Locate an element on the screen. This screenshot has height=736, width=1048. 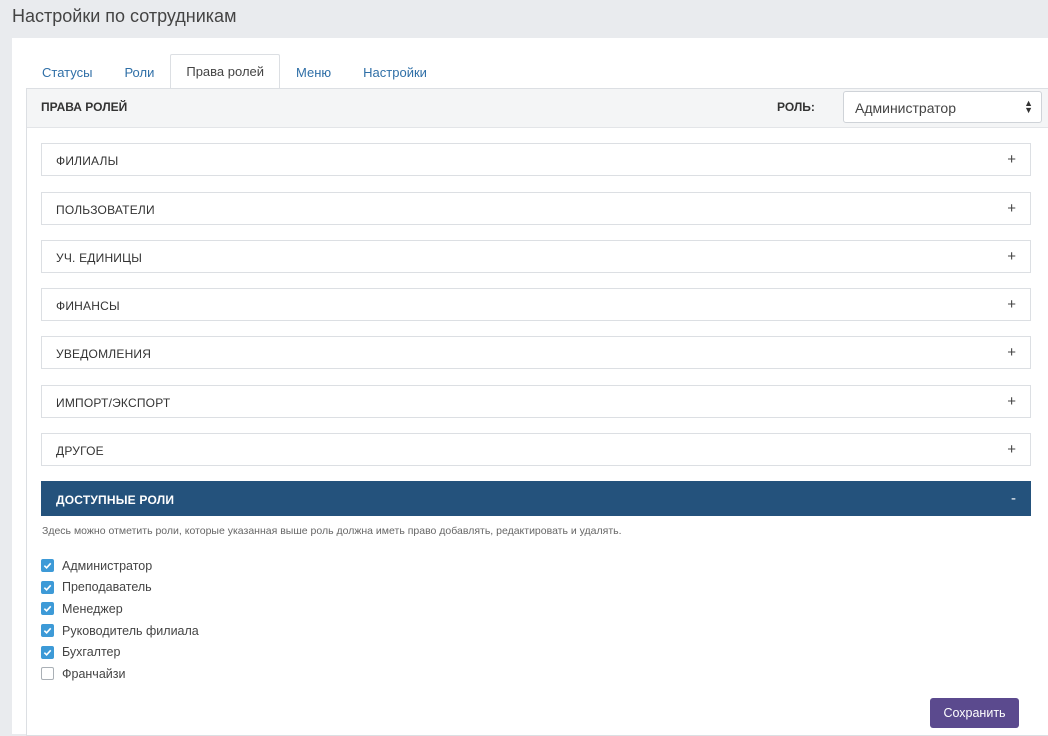
section-finance: ФИНАНСЫ + is located at coordinates (536, 304).